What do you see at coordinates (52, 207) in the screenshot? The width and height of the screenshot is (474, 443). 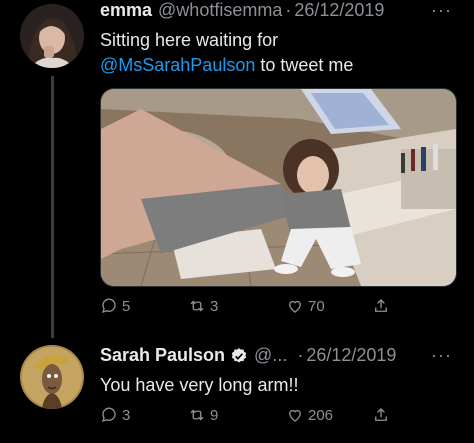 I see `thread-connector-line` at bounding box center [52, 207].